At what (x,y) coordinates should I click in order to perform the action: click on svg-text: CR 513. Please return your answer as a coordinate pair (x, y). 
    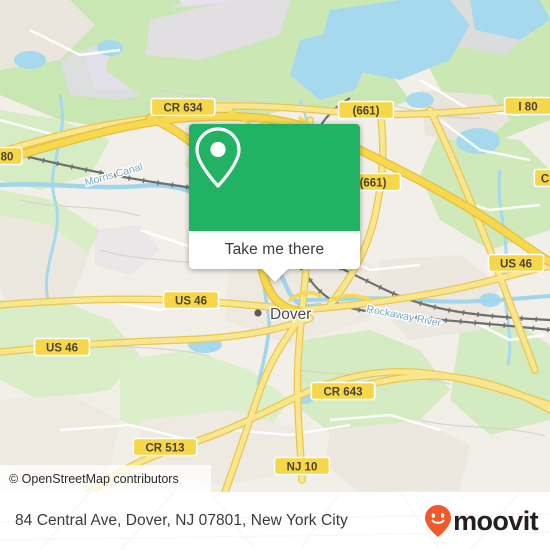
    Looking at the image, I should click on (165, 449).